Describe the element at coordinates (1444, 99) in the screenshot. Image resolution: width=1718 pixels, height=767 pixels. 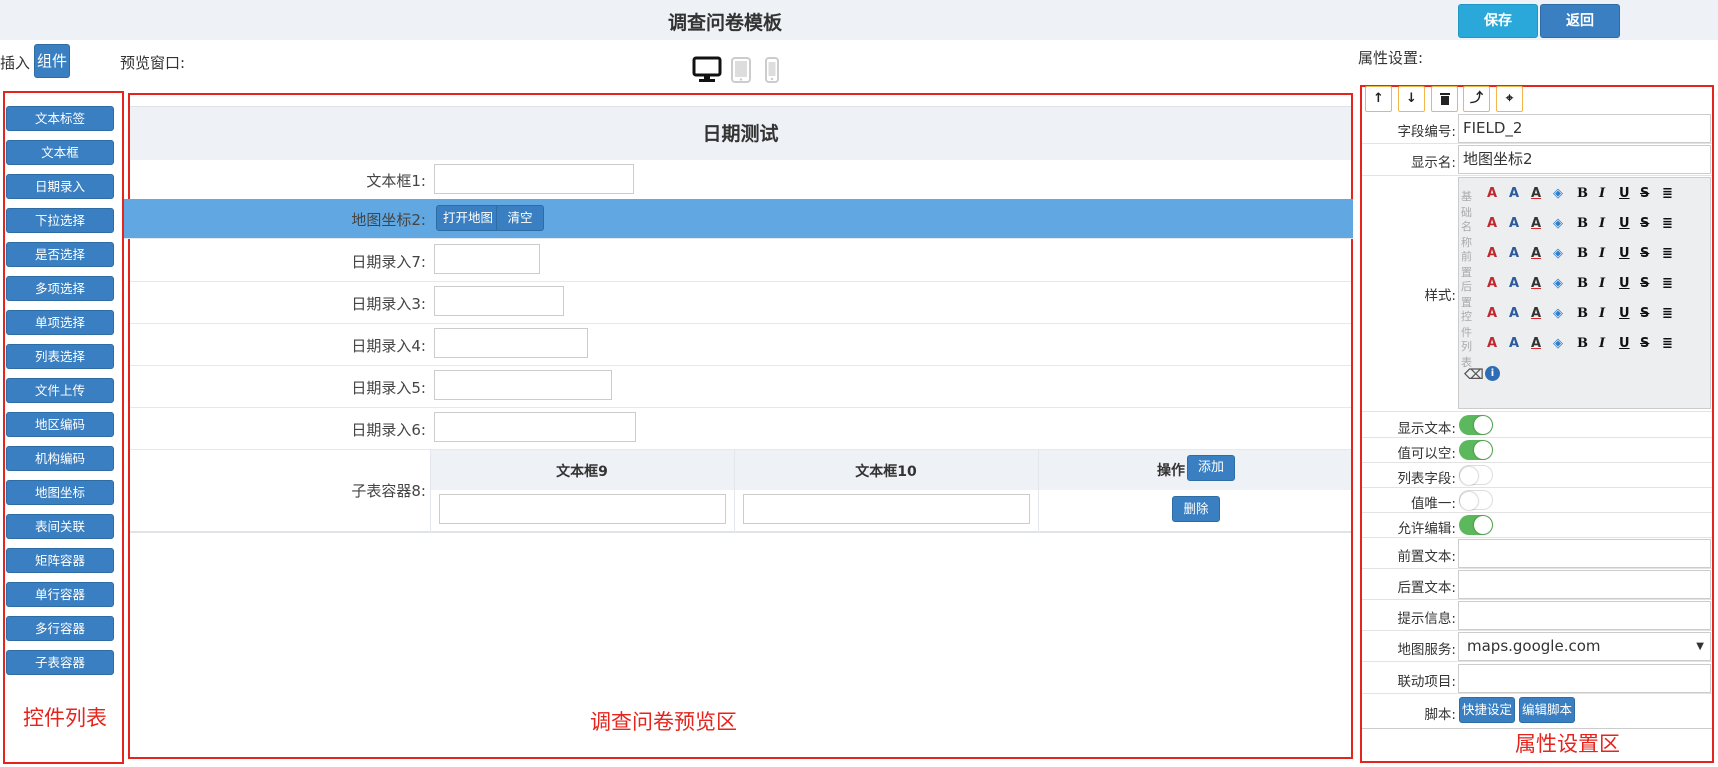
I see `trash-icon` at that location.